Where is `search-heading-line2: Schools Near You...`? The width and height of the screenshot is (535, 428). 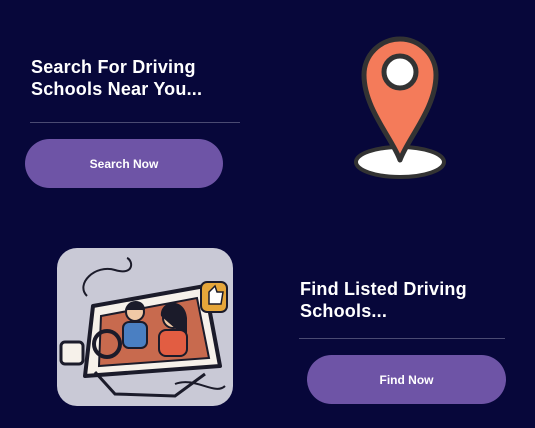 search-heading-line2: Schools Near You... is located at coordinates (117, 89).